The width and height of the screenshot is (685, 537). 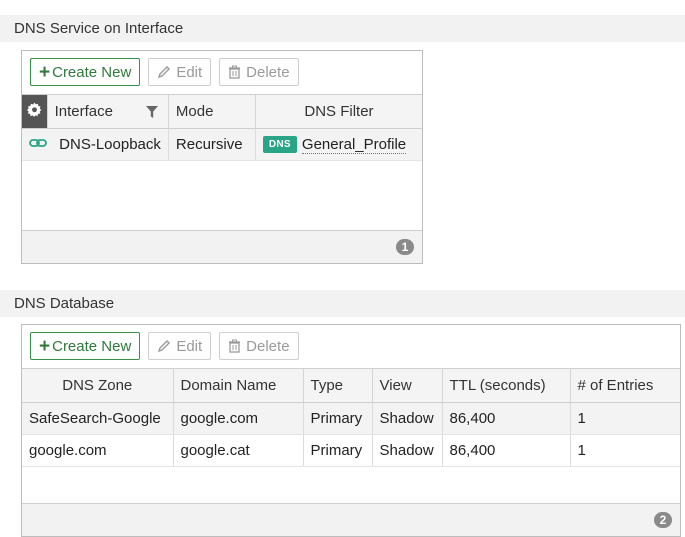 I want to click on dns-filter-cell: DNS General_Profile, so click(x=338, y=144).